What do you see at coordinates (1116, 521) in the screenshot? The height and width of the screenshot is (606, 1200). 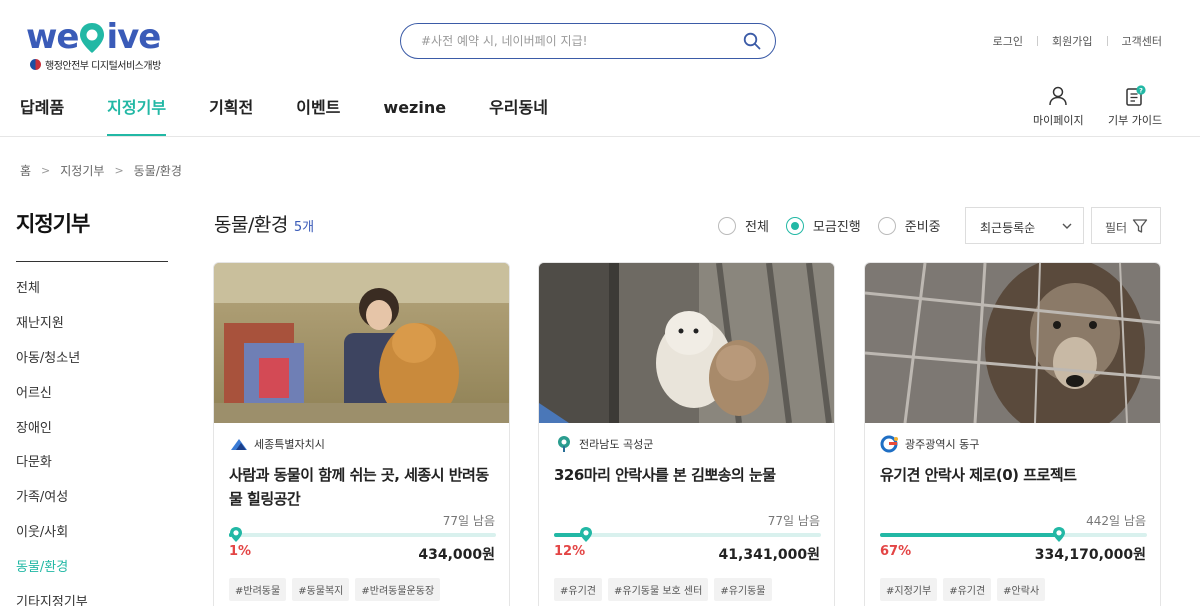 I see `days-left: 442일 남음` at bounding box center [1116, 521].